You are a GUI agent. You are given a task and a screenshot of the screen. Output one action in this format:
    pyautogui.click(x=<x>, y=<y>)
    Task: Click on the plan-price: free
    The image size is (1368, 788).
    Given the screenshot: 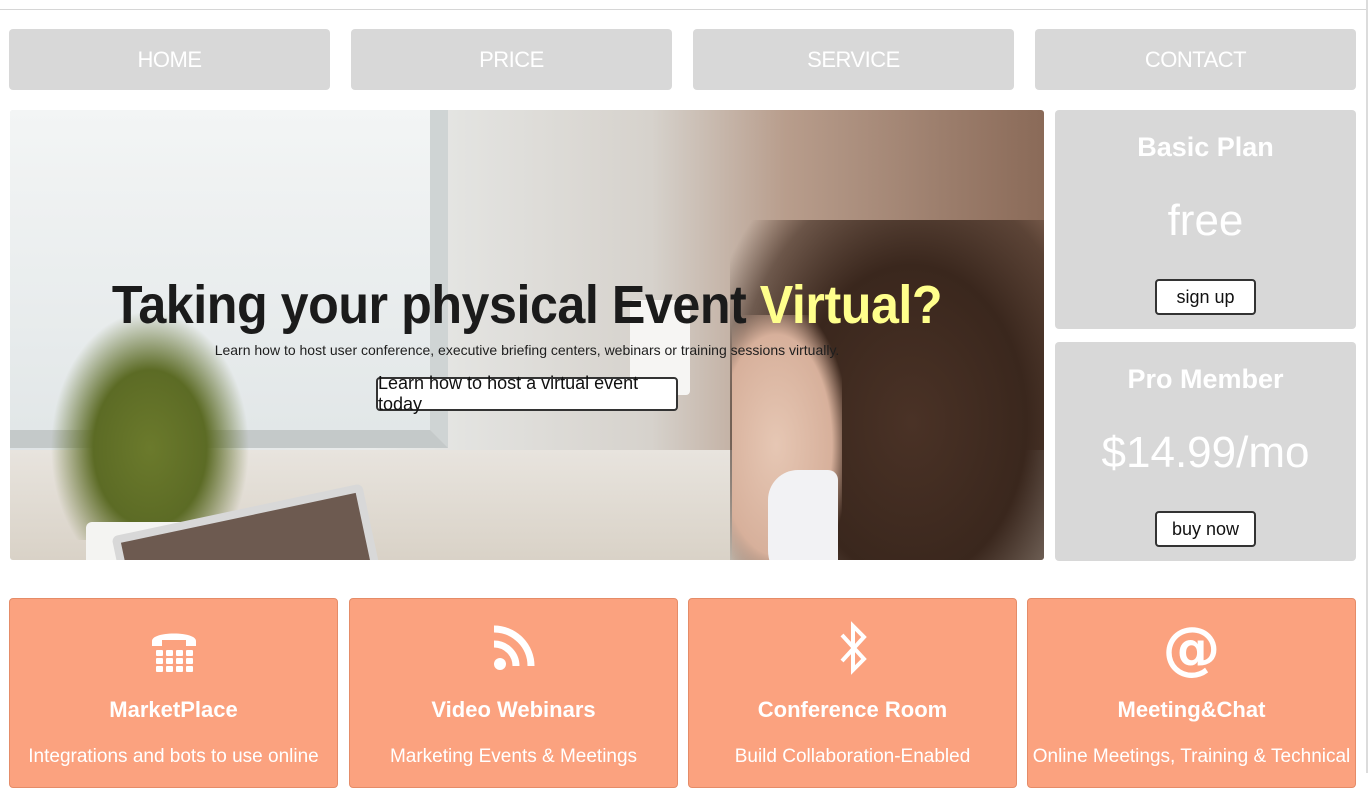 What is the action you would take?
    pyautogui.click(x=1205, y=220)
    